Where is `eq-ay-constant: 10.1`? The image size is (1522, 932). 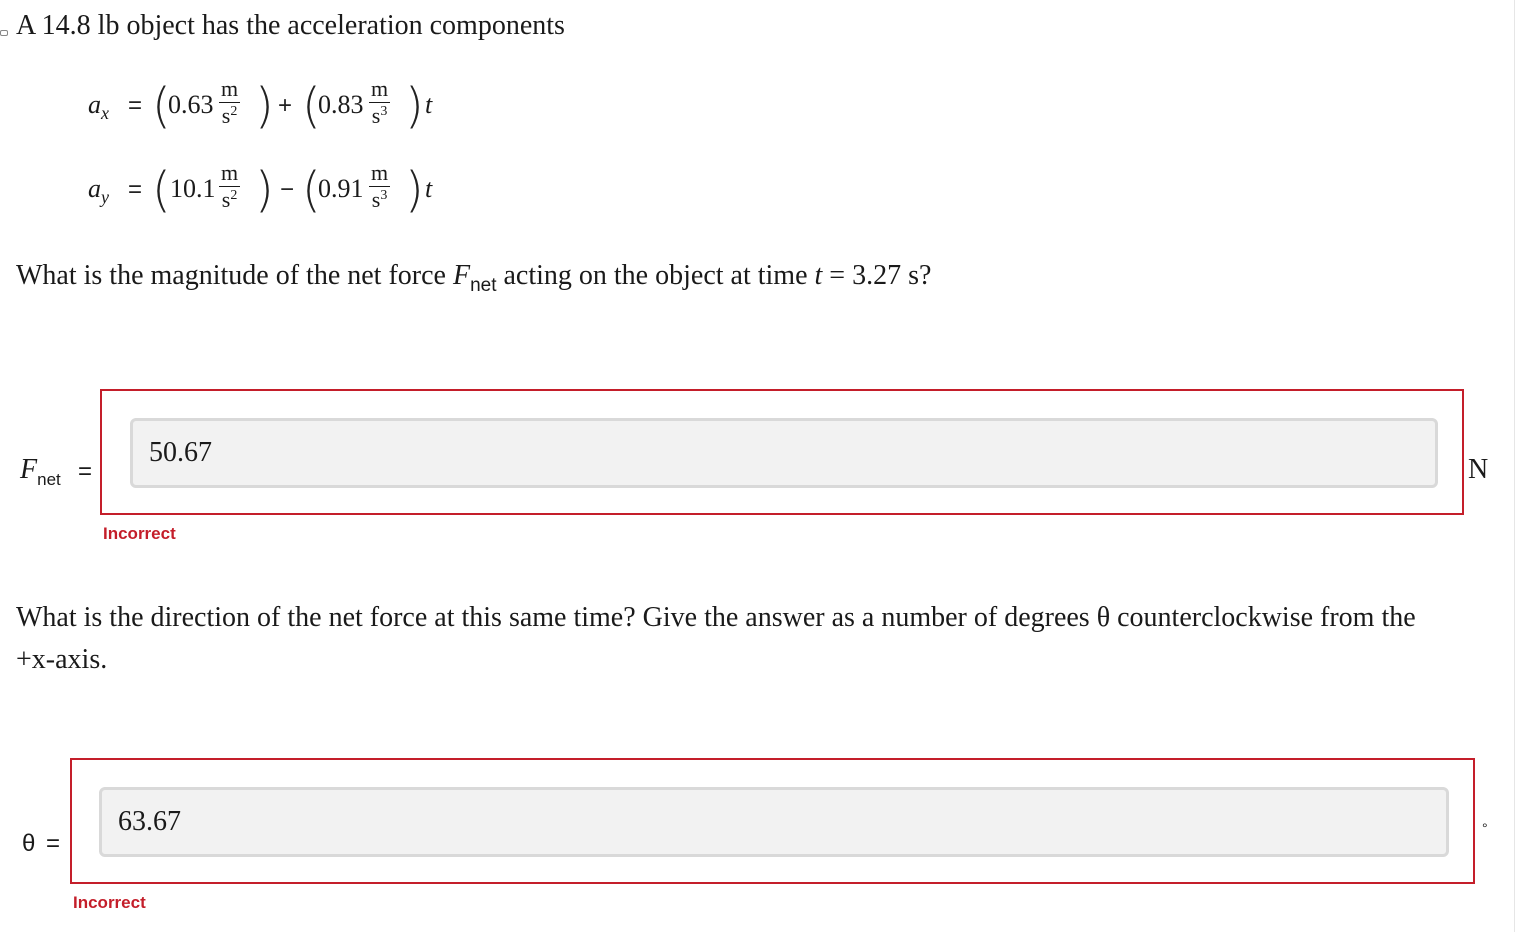
eq-ay-constant: 10.1 is located at coordinates (193, 188).